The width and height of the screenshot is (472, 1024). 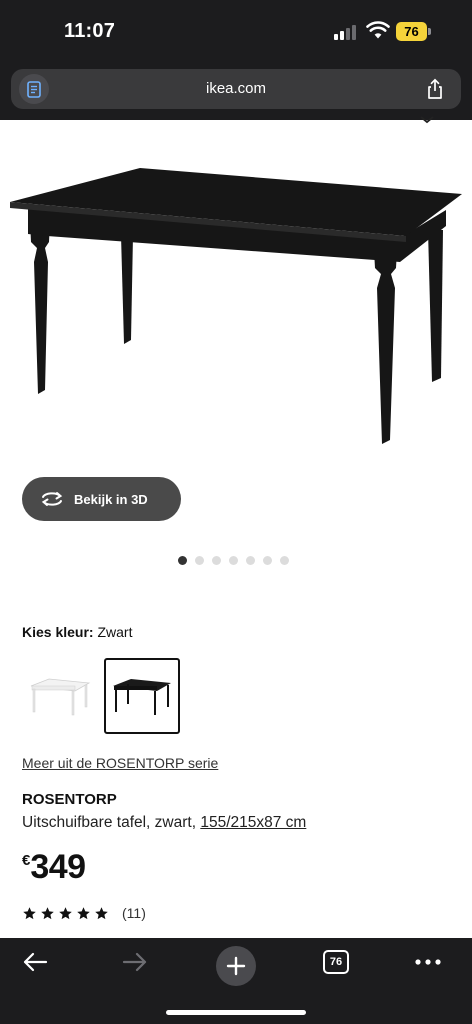 I want to click on price-currency: €, so click(x=26, y=860).